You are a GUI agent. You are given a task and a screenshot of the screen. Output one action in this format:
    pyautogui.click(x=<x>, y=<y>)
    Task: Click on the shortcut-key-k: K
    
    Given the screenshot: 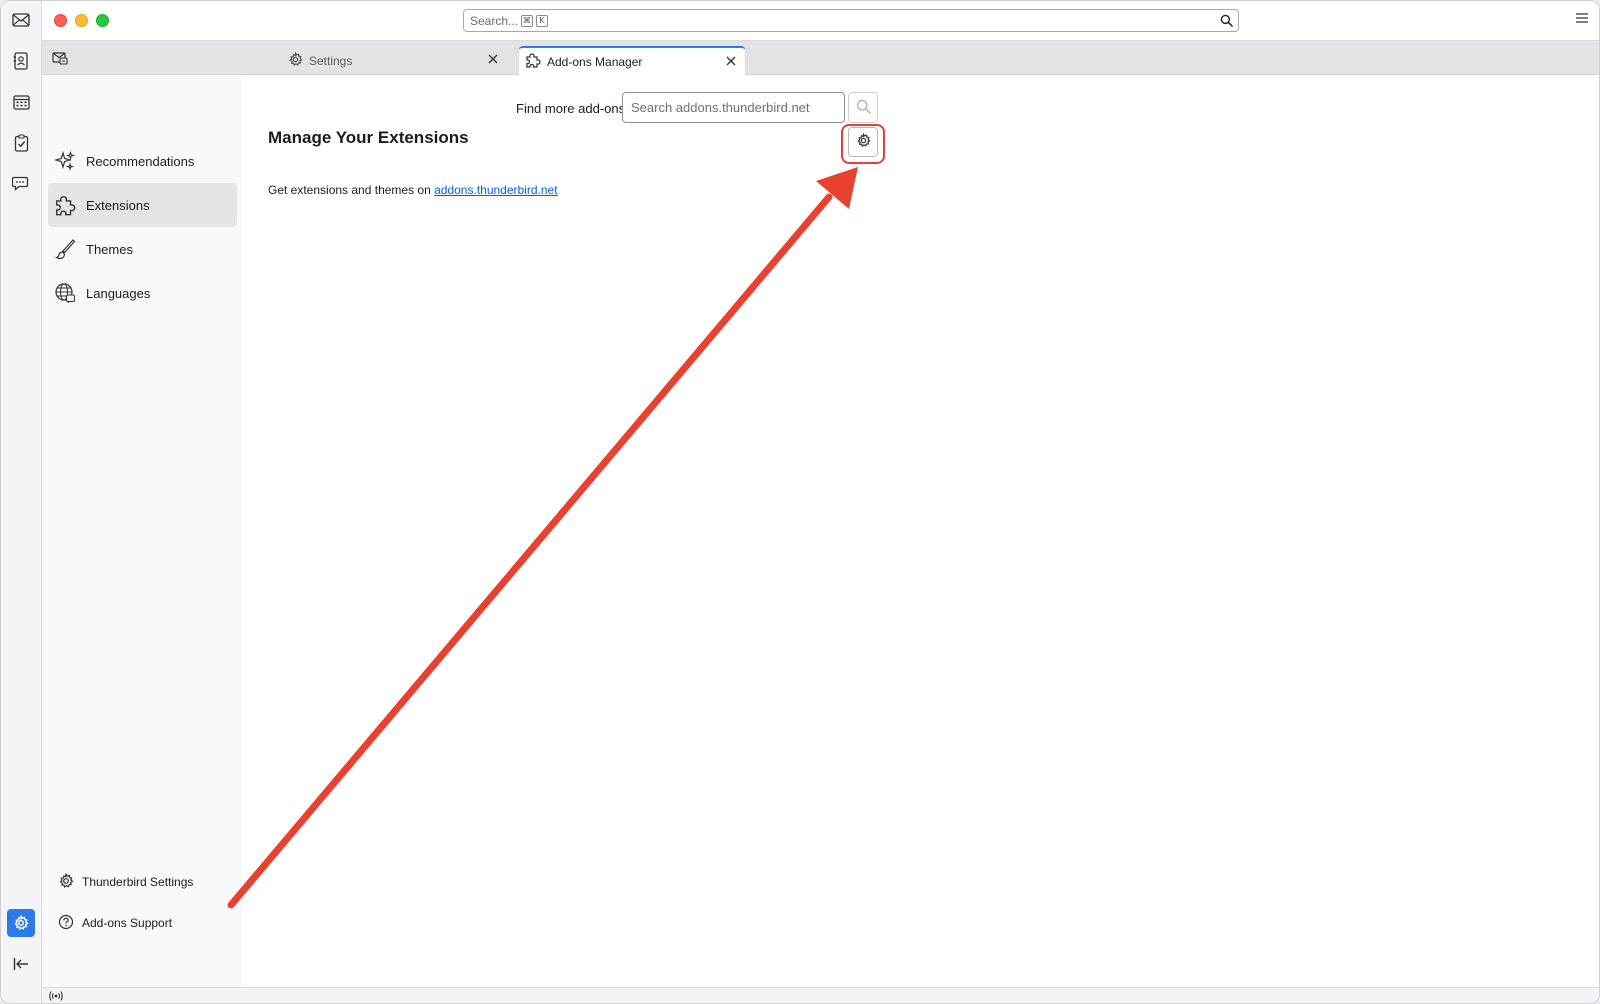 What is the action you would take?
    pyautogui.click(x=542, y=20)
    